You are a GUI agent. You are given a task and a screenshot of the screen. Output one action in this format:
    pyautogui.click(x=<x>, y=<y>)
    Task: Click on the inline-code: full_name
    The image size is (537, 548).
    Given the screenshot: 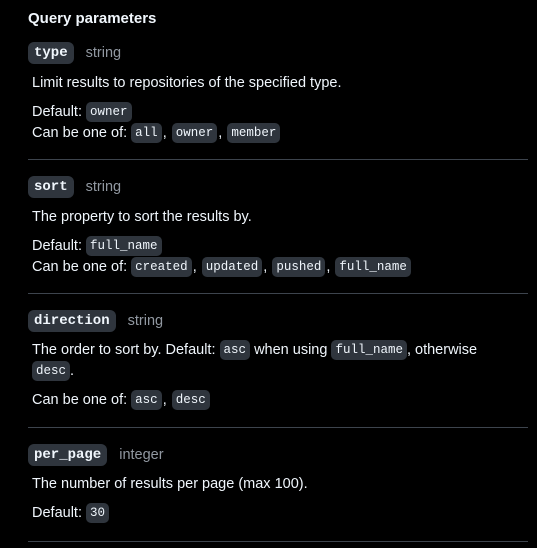 What is the action you would take?
    pyautogui.click(x=369, y=350)
    